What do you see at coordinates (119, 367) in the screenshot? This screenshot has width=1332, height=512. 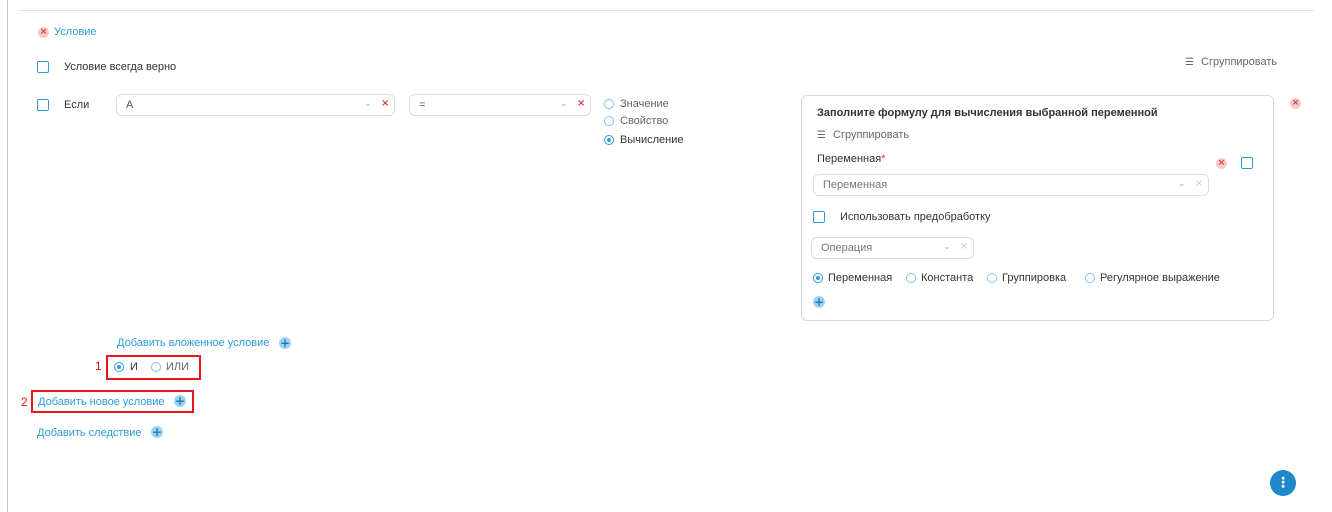 I see `logic-radio-selected` at bounding box center [119, 367].